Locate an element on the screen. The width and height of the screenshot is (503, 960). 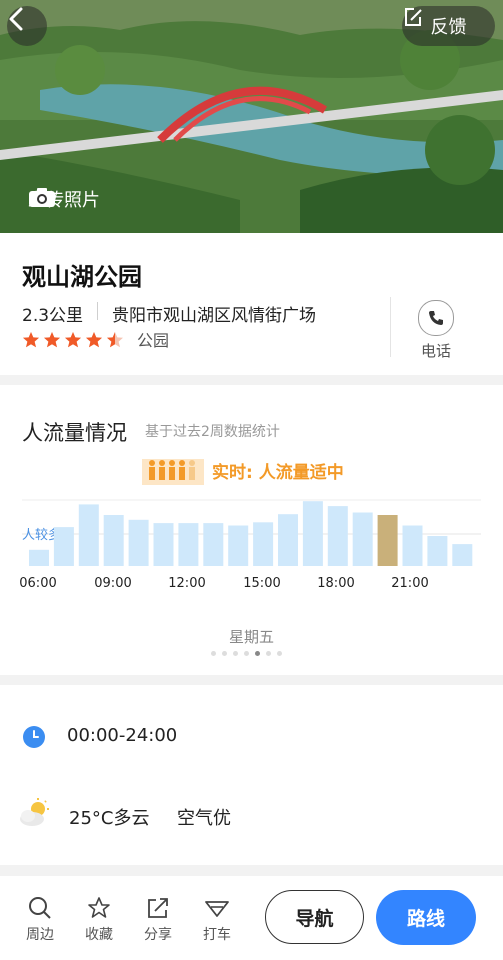
realtime-label: 实时: 人流量适中 is located at coordinates (278, 472).